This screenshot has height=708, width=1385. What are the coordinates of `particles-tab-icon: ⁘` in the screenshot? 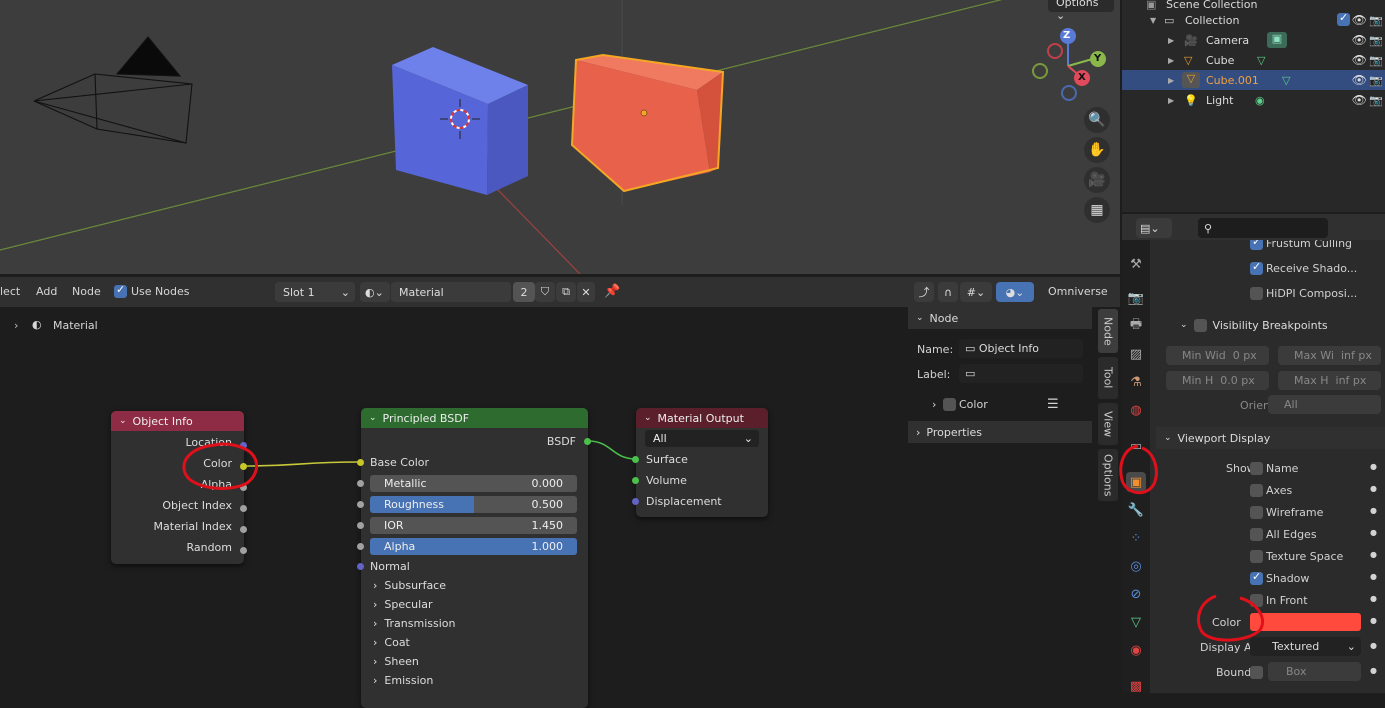 It's located at (1136, 538).